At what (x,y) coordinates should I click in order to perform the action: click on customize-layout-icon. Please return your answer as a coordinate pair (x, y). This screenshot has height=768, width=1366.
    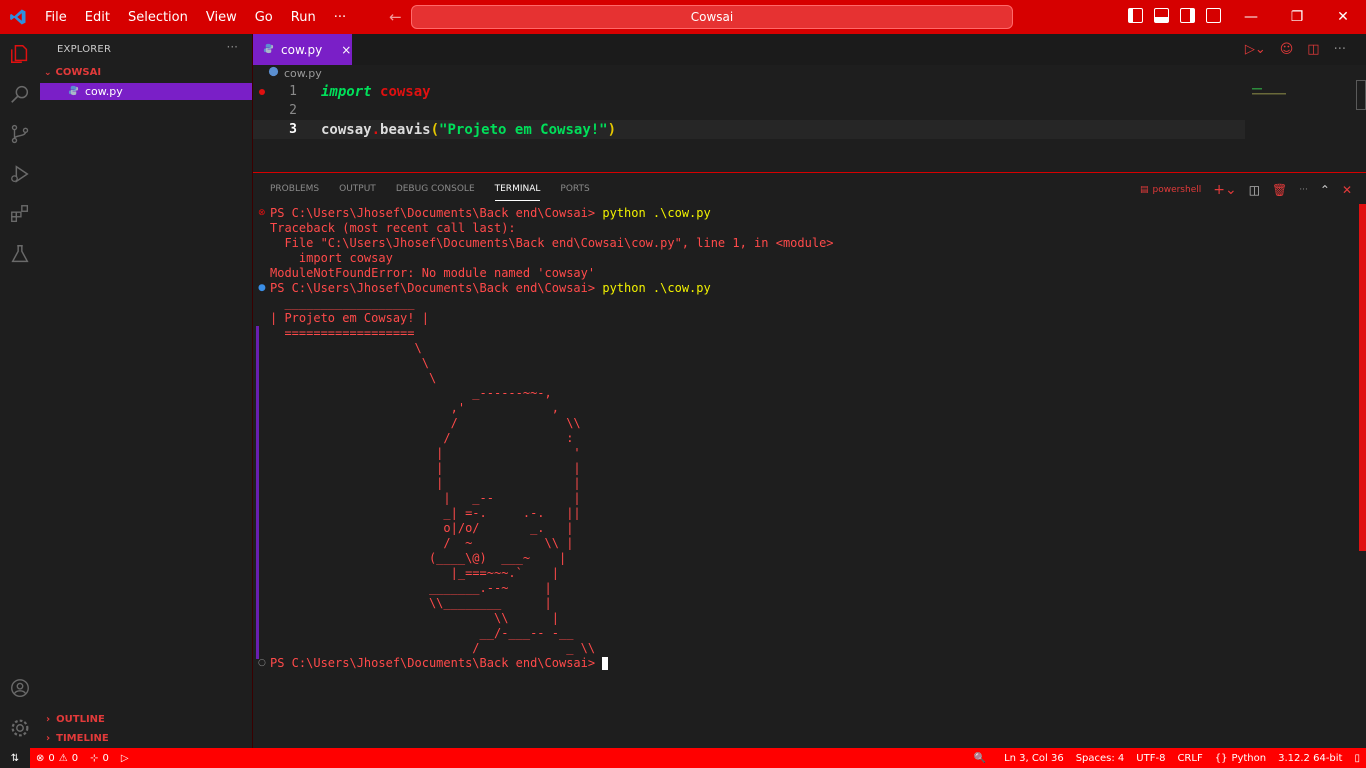
    Looking at the image, I should click on (1213, 15).